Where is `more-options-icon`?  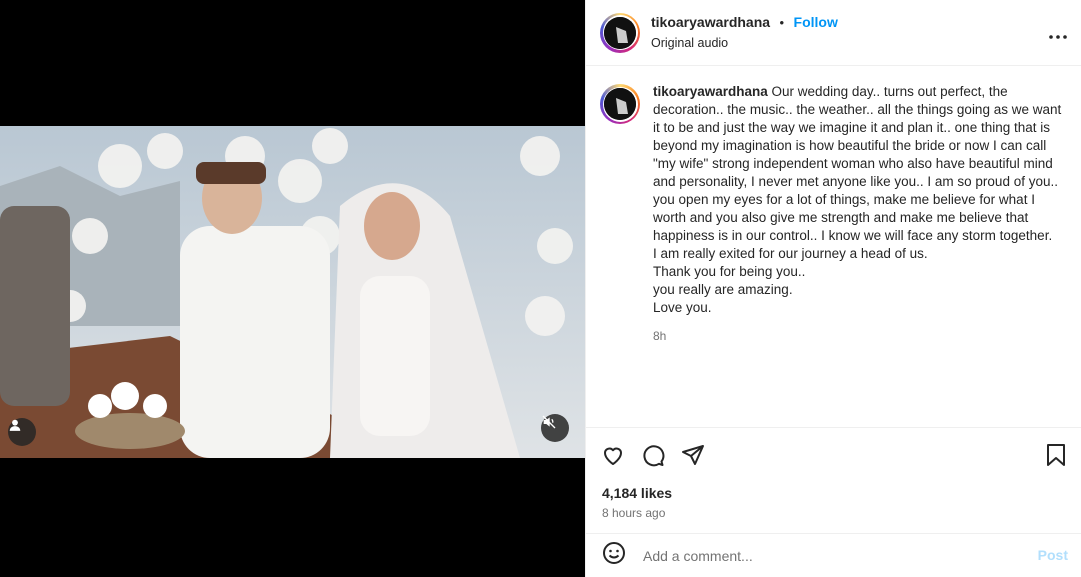
more-options-icon is located at coordinates (1058, 33).